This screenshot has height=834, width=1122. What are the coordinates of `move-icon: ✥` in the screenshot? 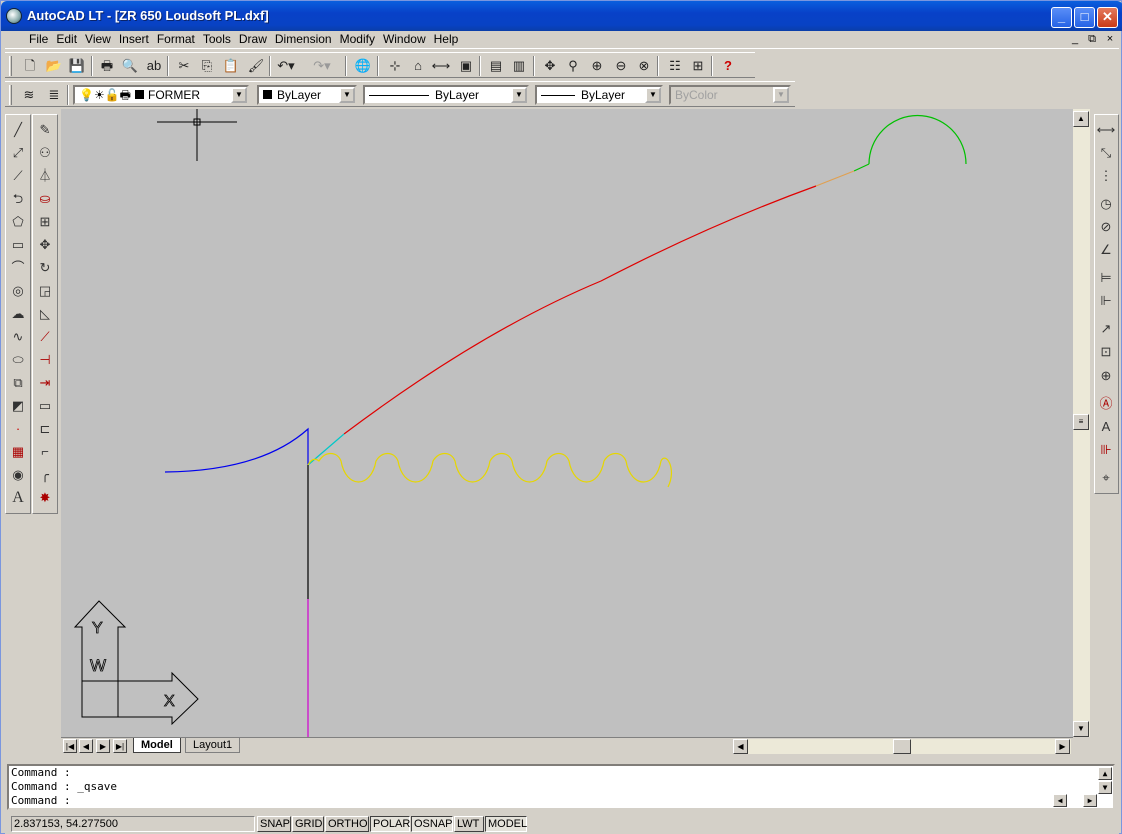 It's located at (45, 245).